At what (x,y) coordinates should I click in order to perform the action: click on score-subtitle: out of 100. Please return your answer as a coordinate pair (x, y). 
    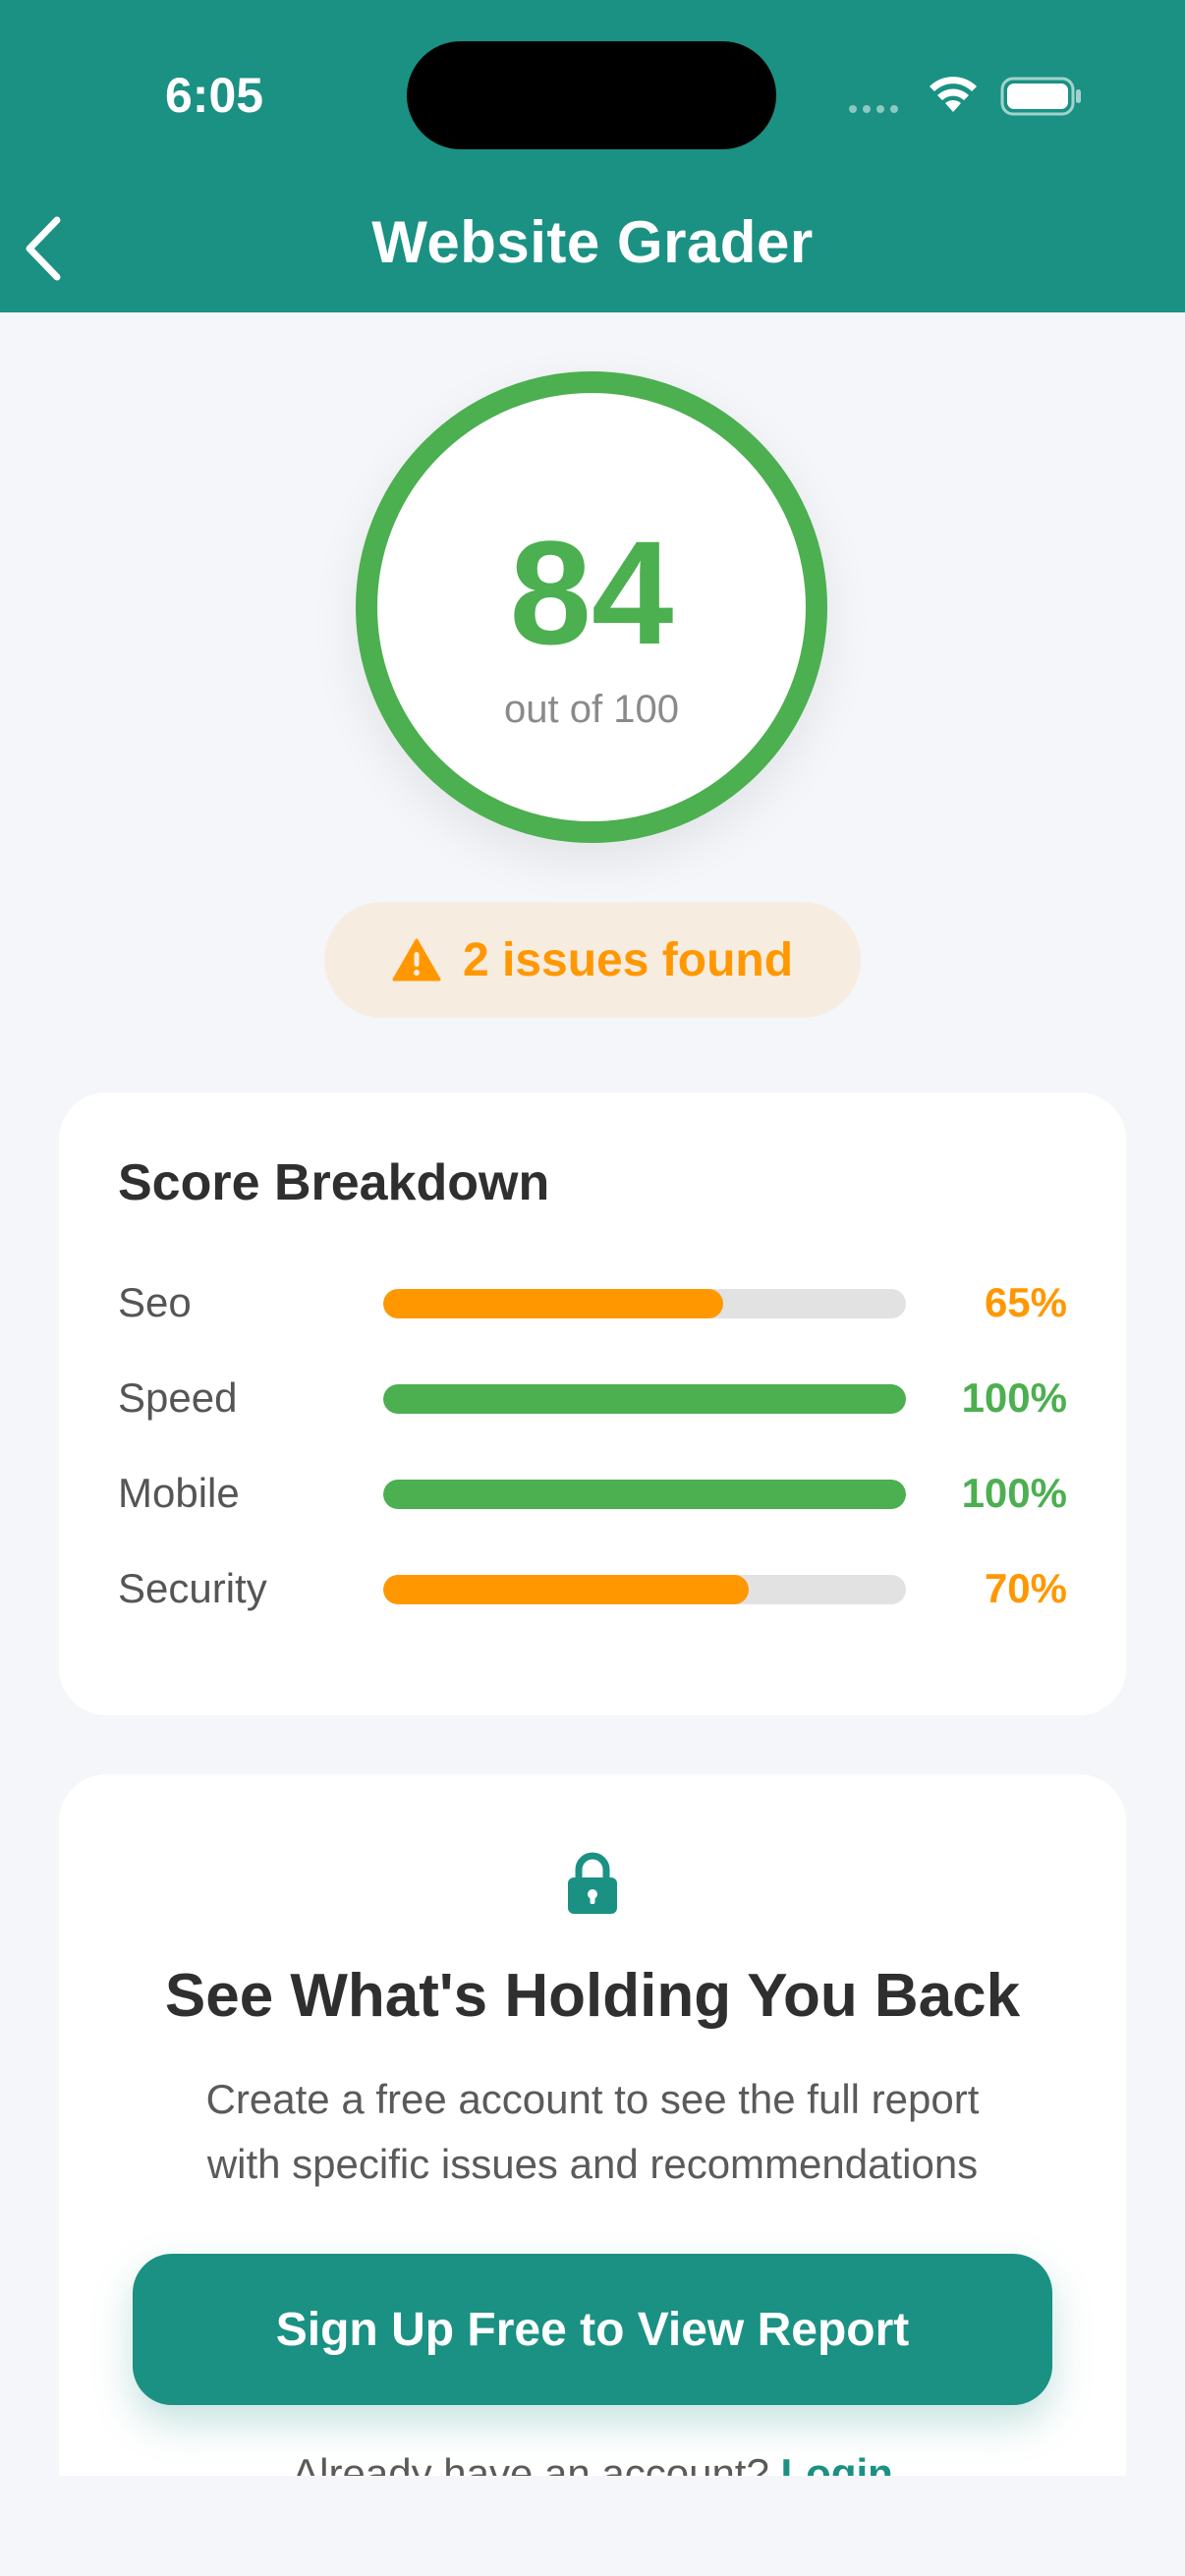
    Looking at the image, I should click on (592, 709).